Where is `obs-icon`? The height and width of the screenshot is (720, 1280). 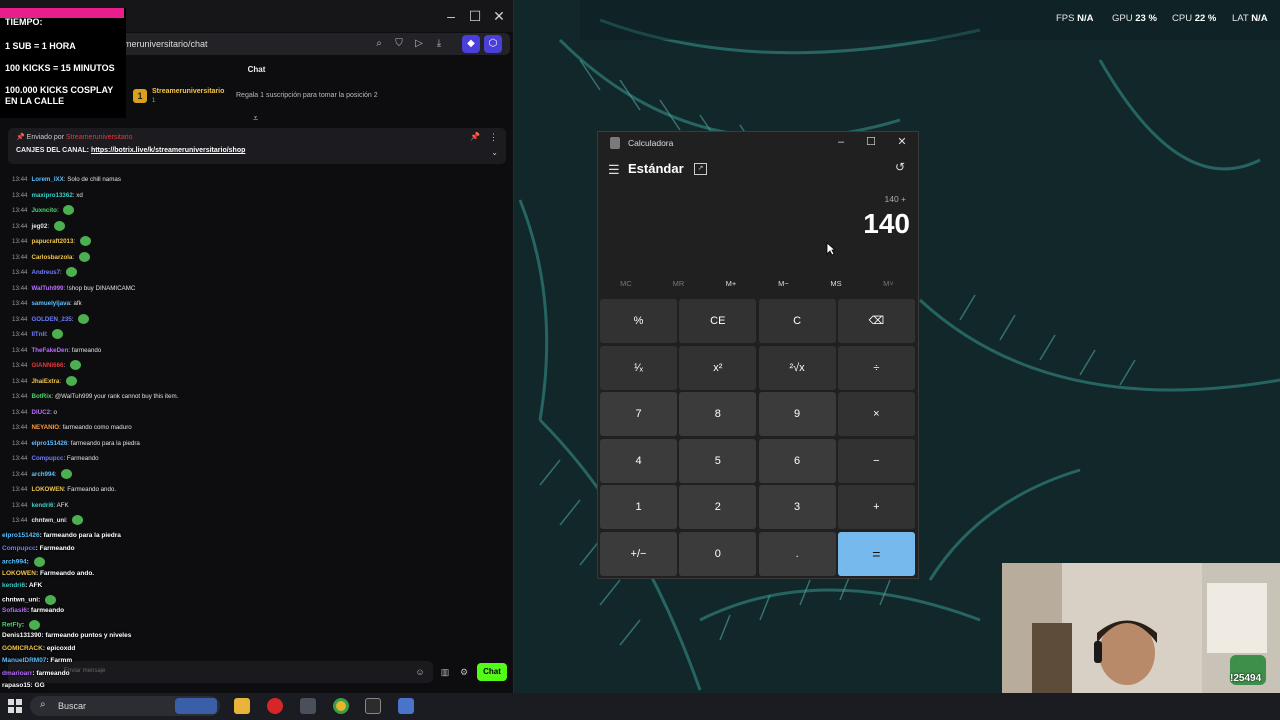 obs-icon is located at coordinates (373, 706).